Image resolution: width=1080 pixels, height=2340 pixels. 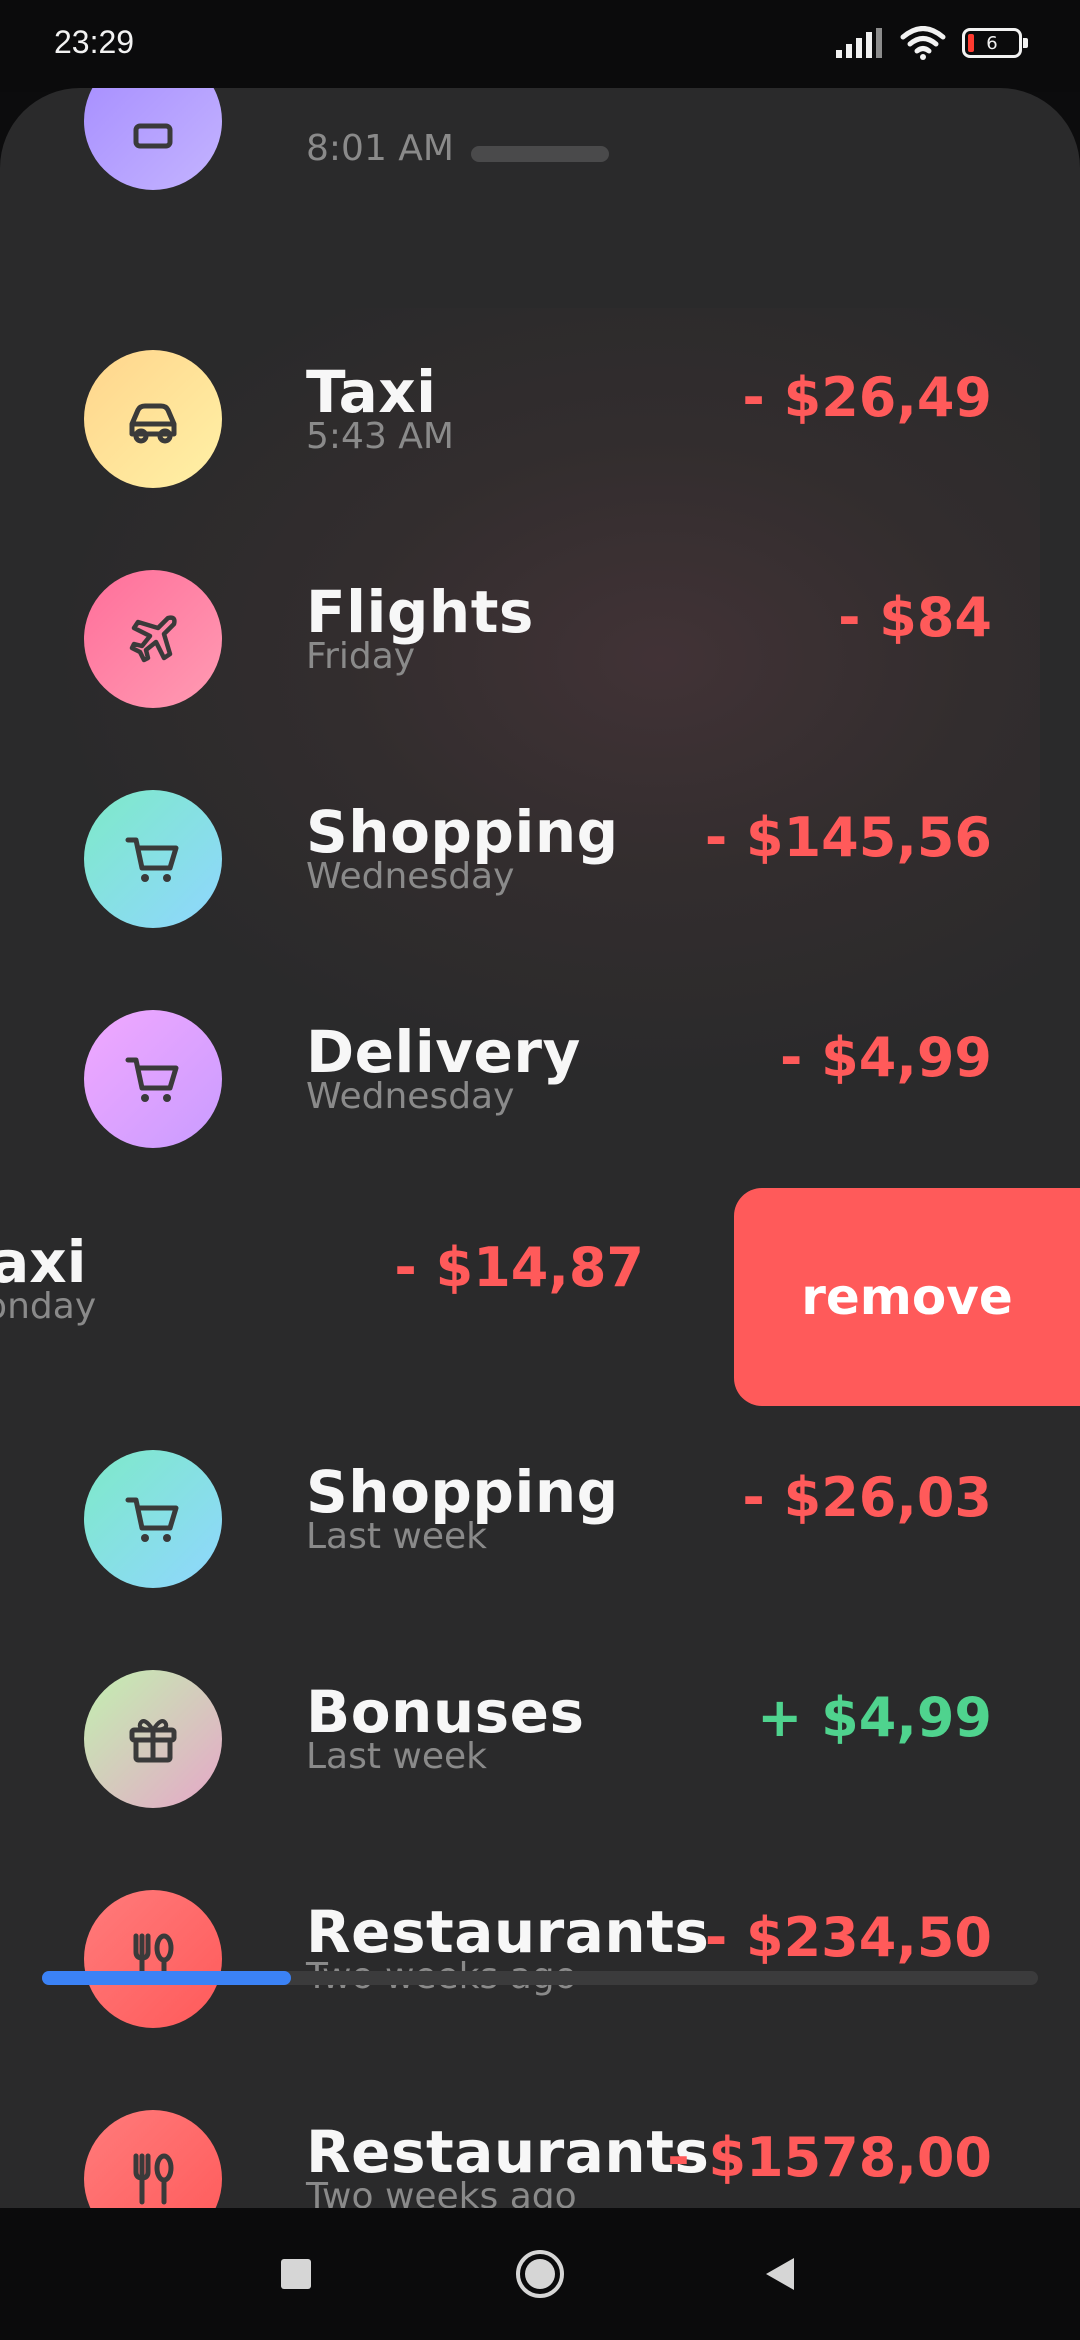 What do you see at coordinates (540, 1958) in the screenshot?
I see `transaction-row: Restaurants Two weeks ago - $234,50` at bounding box center [540, 1958].